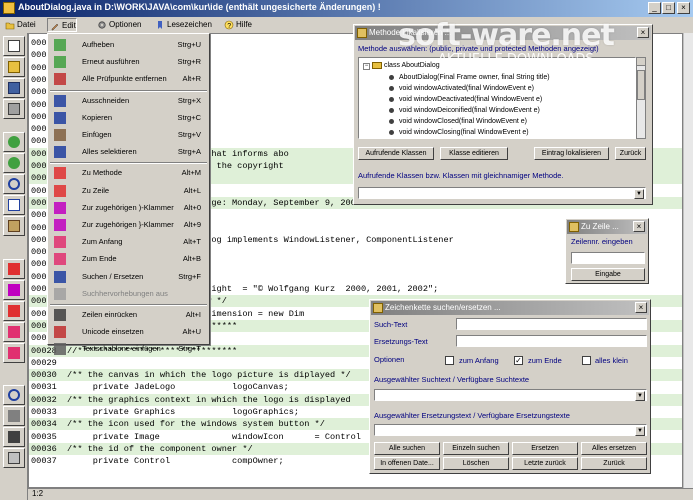 The image size is (693, 500). I want to click on find-all-button: Alle suchen, so click(407, 448).